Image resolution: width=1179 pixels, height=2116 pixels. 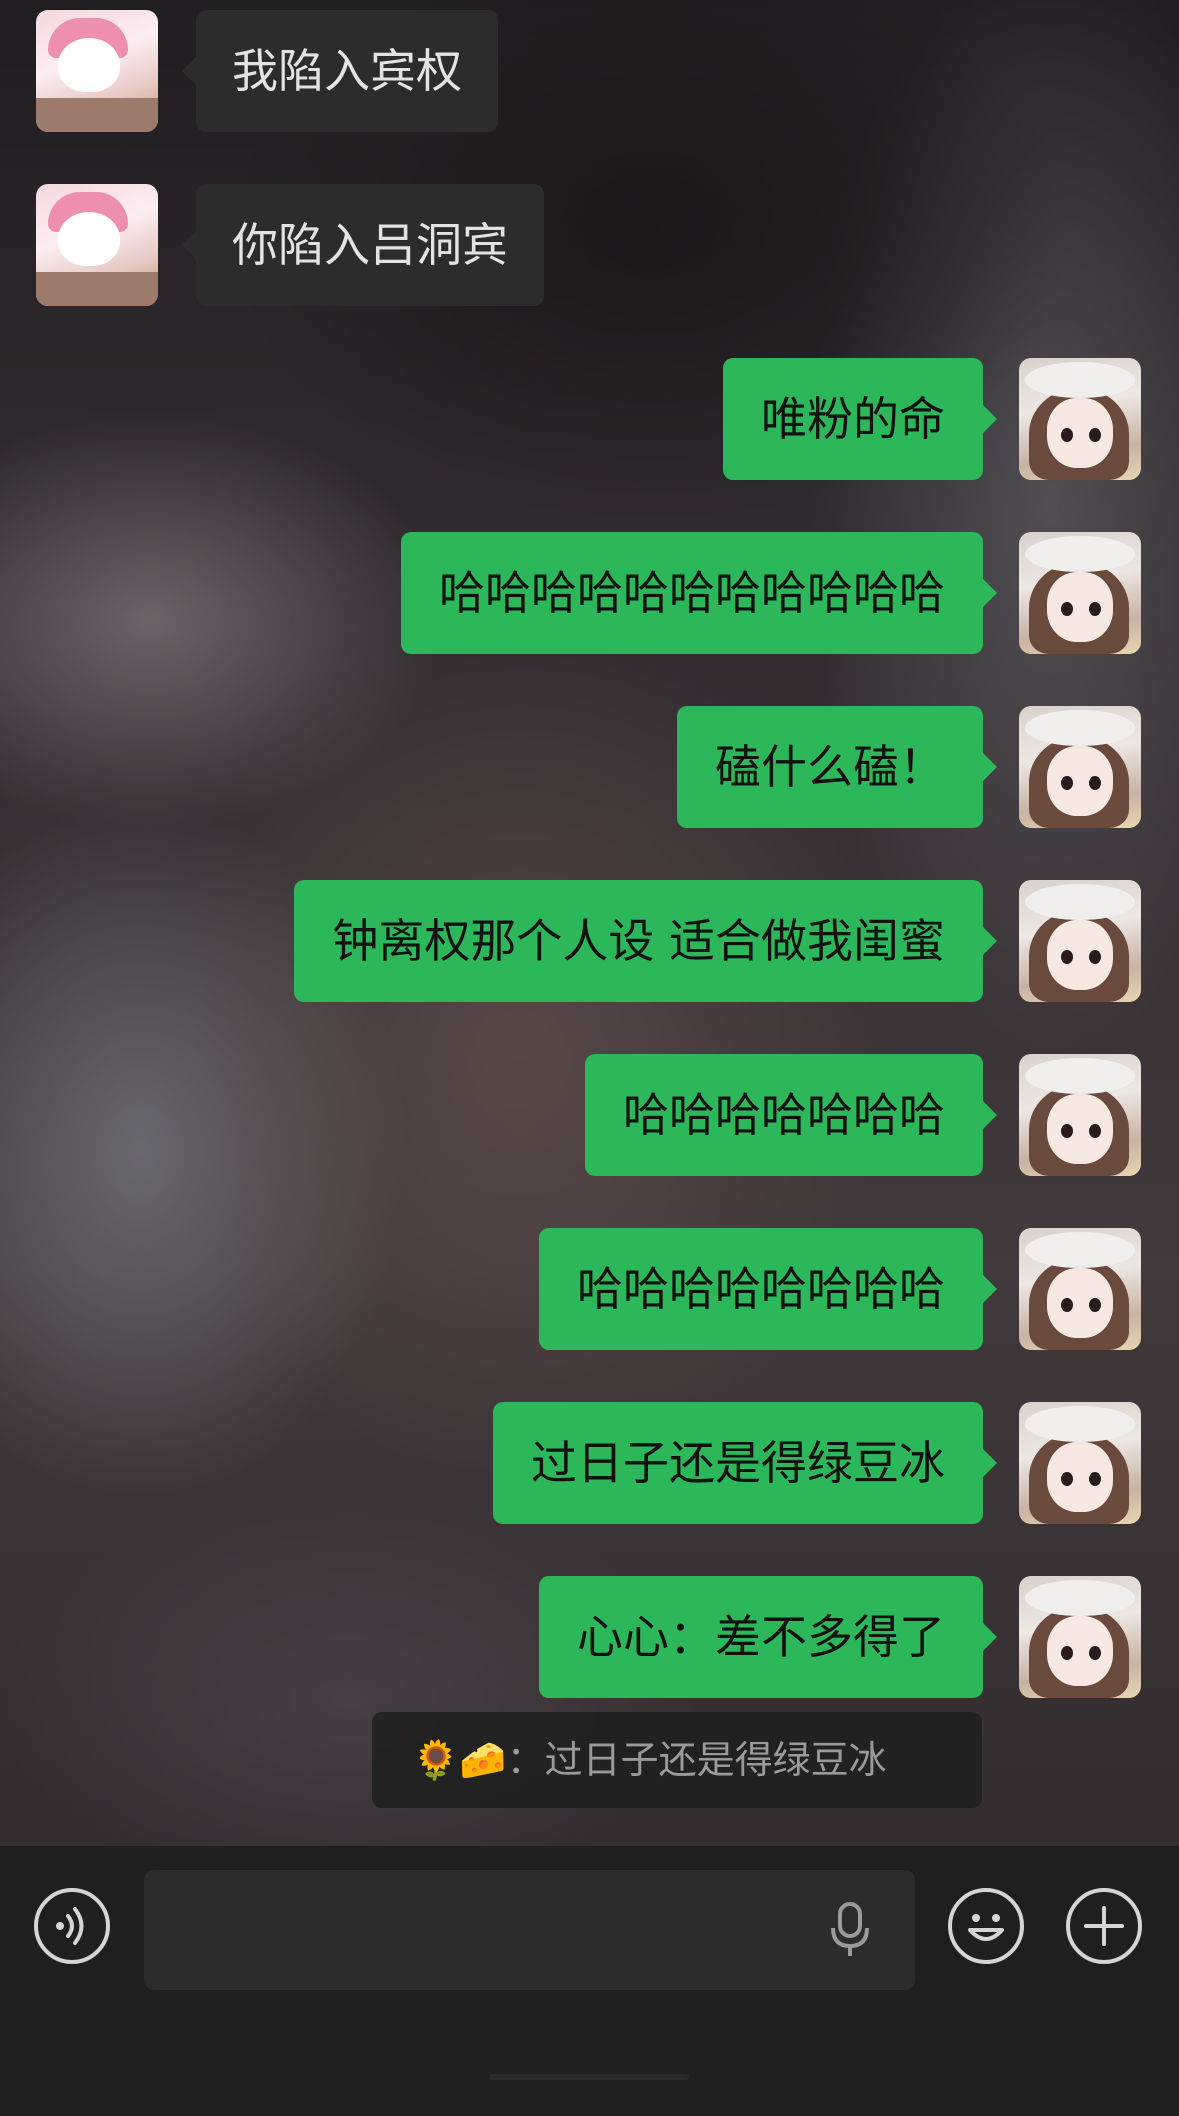 I want to click on quote-text: ：过日子还是得绿豆冰, so click(x=696, y=1760).